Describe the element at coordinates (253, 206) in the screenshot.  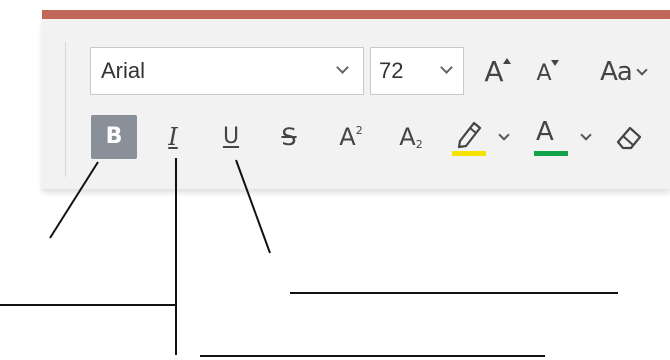
I see `underline-leader-line` at that location.